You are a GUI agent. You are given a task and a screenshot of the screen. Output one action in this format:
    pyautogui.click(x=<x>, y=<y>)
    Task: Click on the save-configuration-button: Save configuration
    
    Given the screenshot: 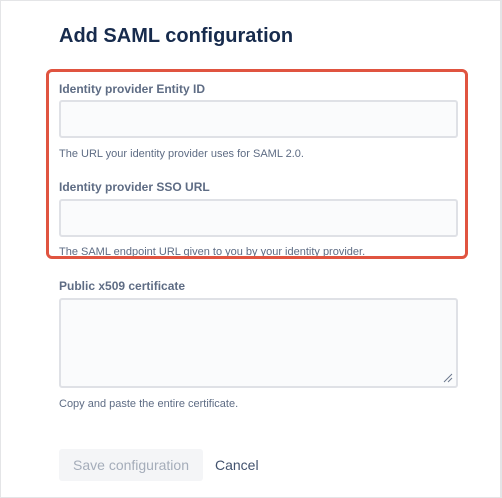 What is the action you would take?
    pyautogui.click(x=131, y=465)
    